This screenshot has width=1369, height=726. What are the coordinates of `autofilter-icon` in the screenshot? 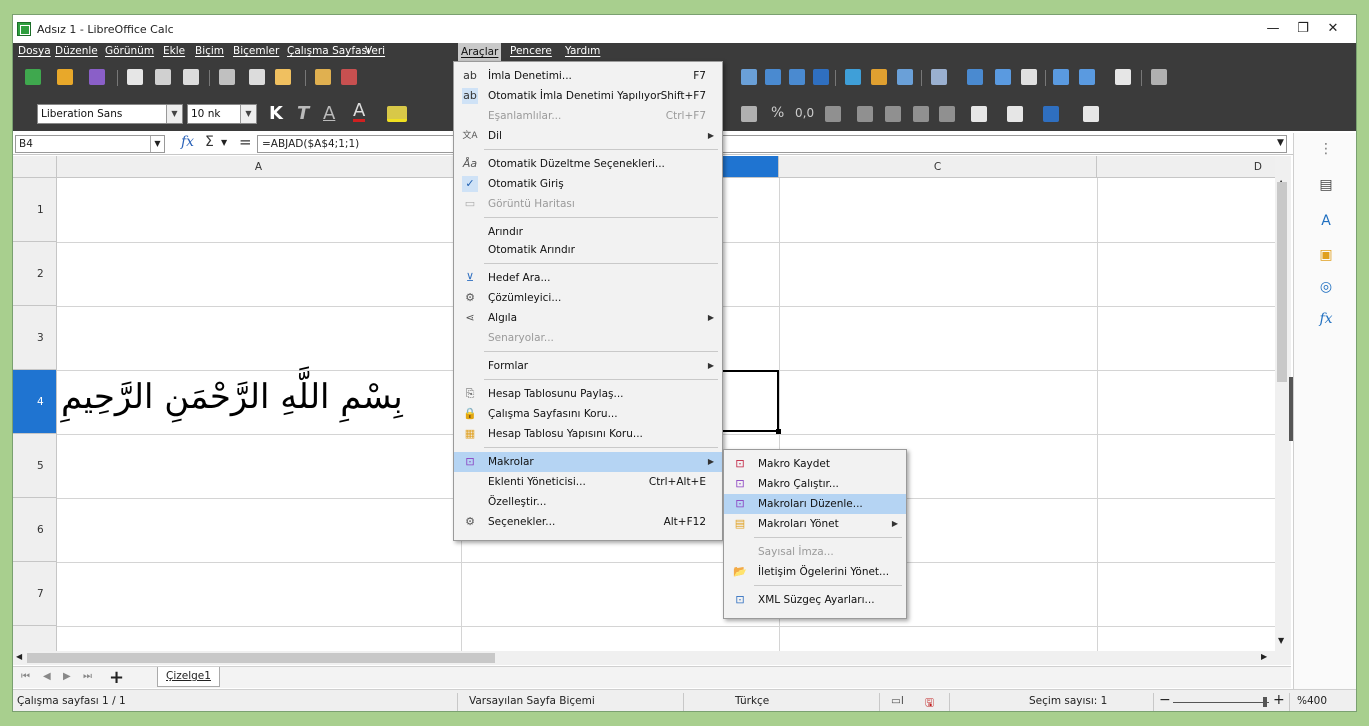 It's located at (821, 77).